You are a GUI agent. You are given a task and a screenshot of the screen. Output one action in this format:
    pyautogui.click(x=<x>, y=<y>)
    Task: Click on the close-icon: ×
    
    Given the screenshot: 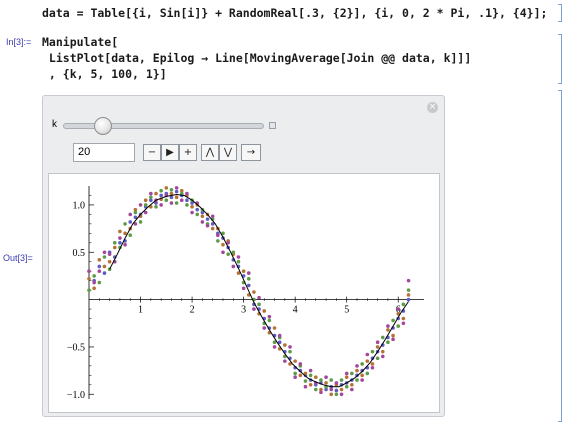 What is the action you would take?
    pyautogui.click(x=432, y=107)
    